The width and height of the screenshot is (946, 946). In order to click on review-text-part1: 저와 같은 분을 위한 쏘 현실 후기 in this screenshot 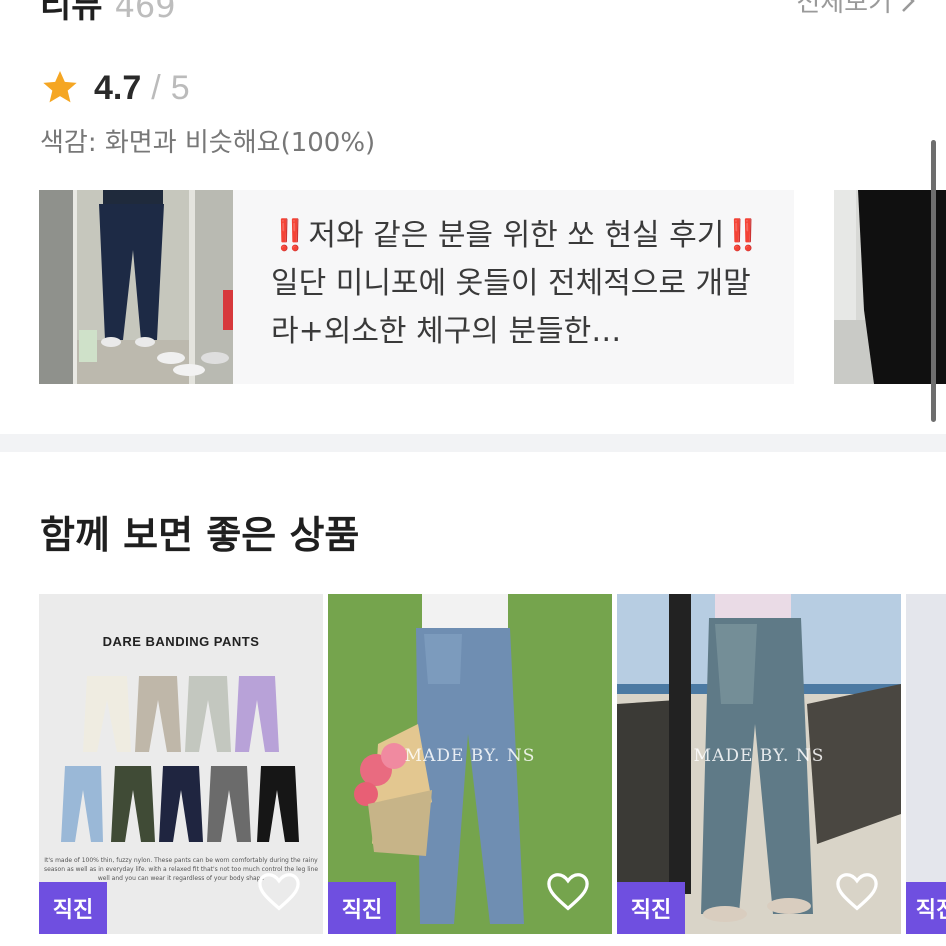, I will do `click(516, 235)`.